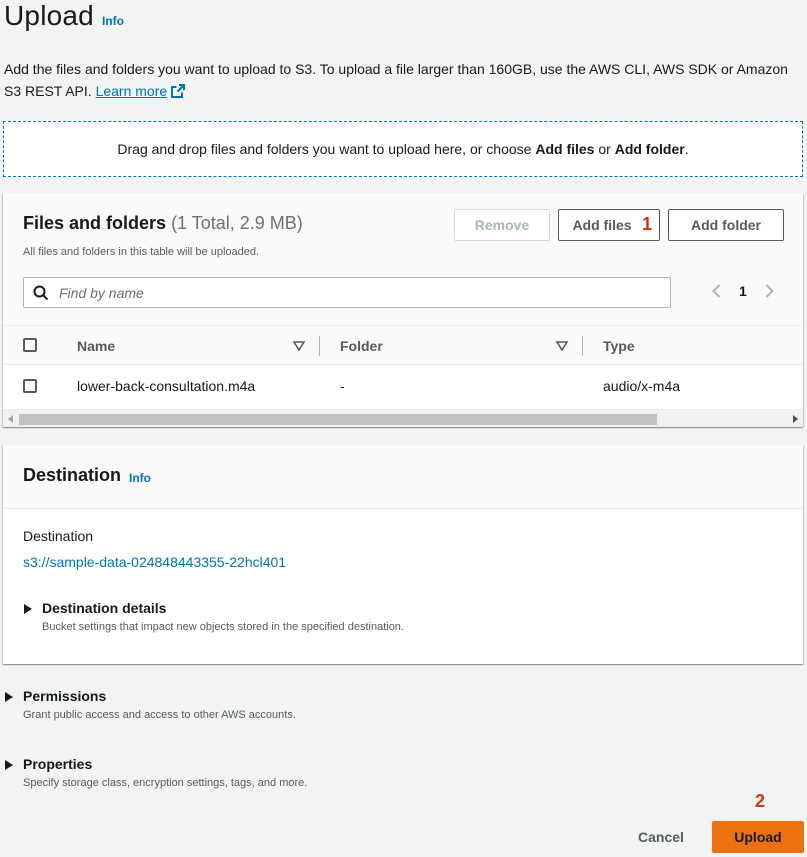 This screenshot has height=857, width=807. I want to click on remove-button: Remove, so click(502, 225).